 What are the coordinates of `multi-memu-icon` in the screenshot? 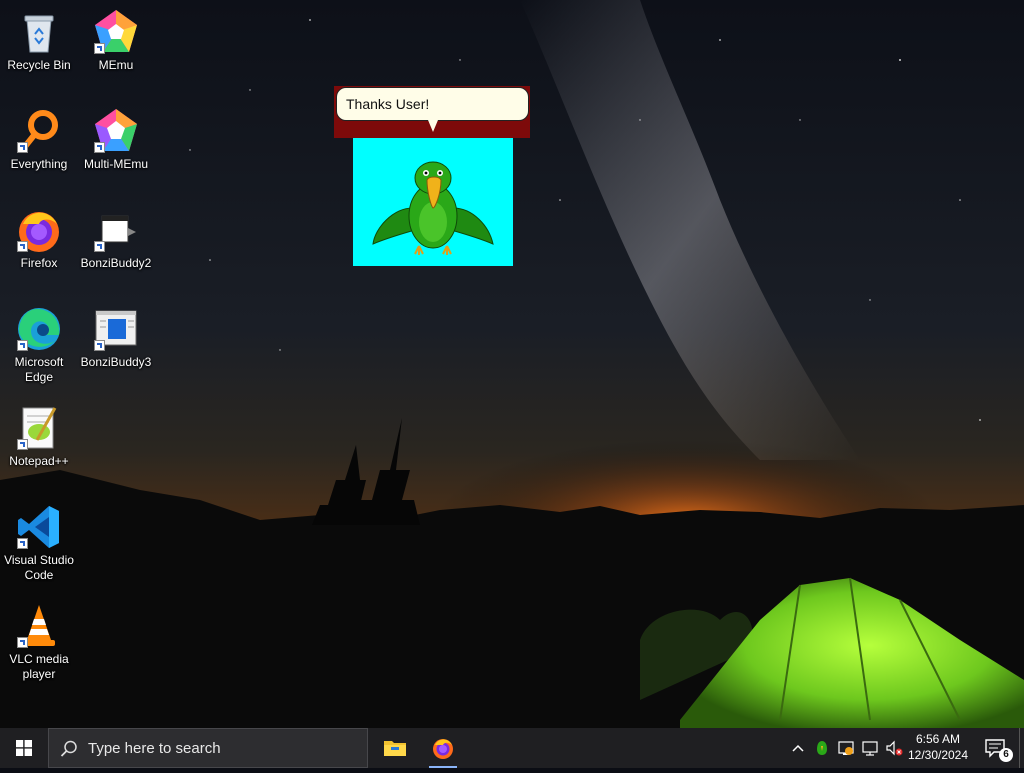 It's located at (116, 131).